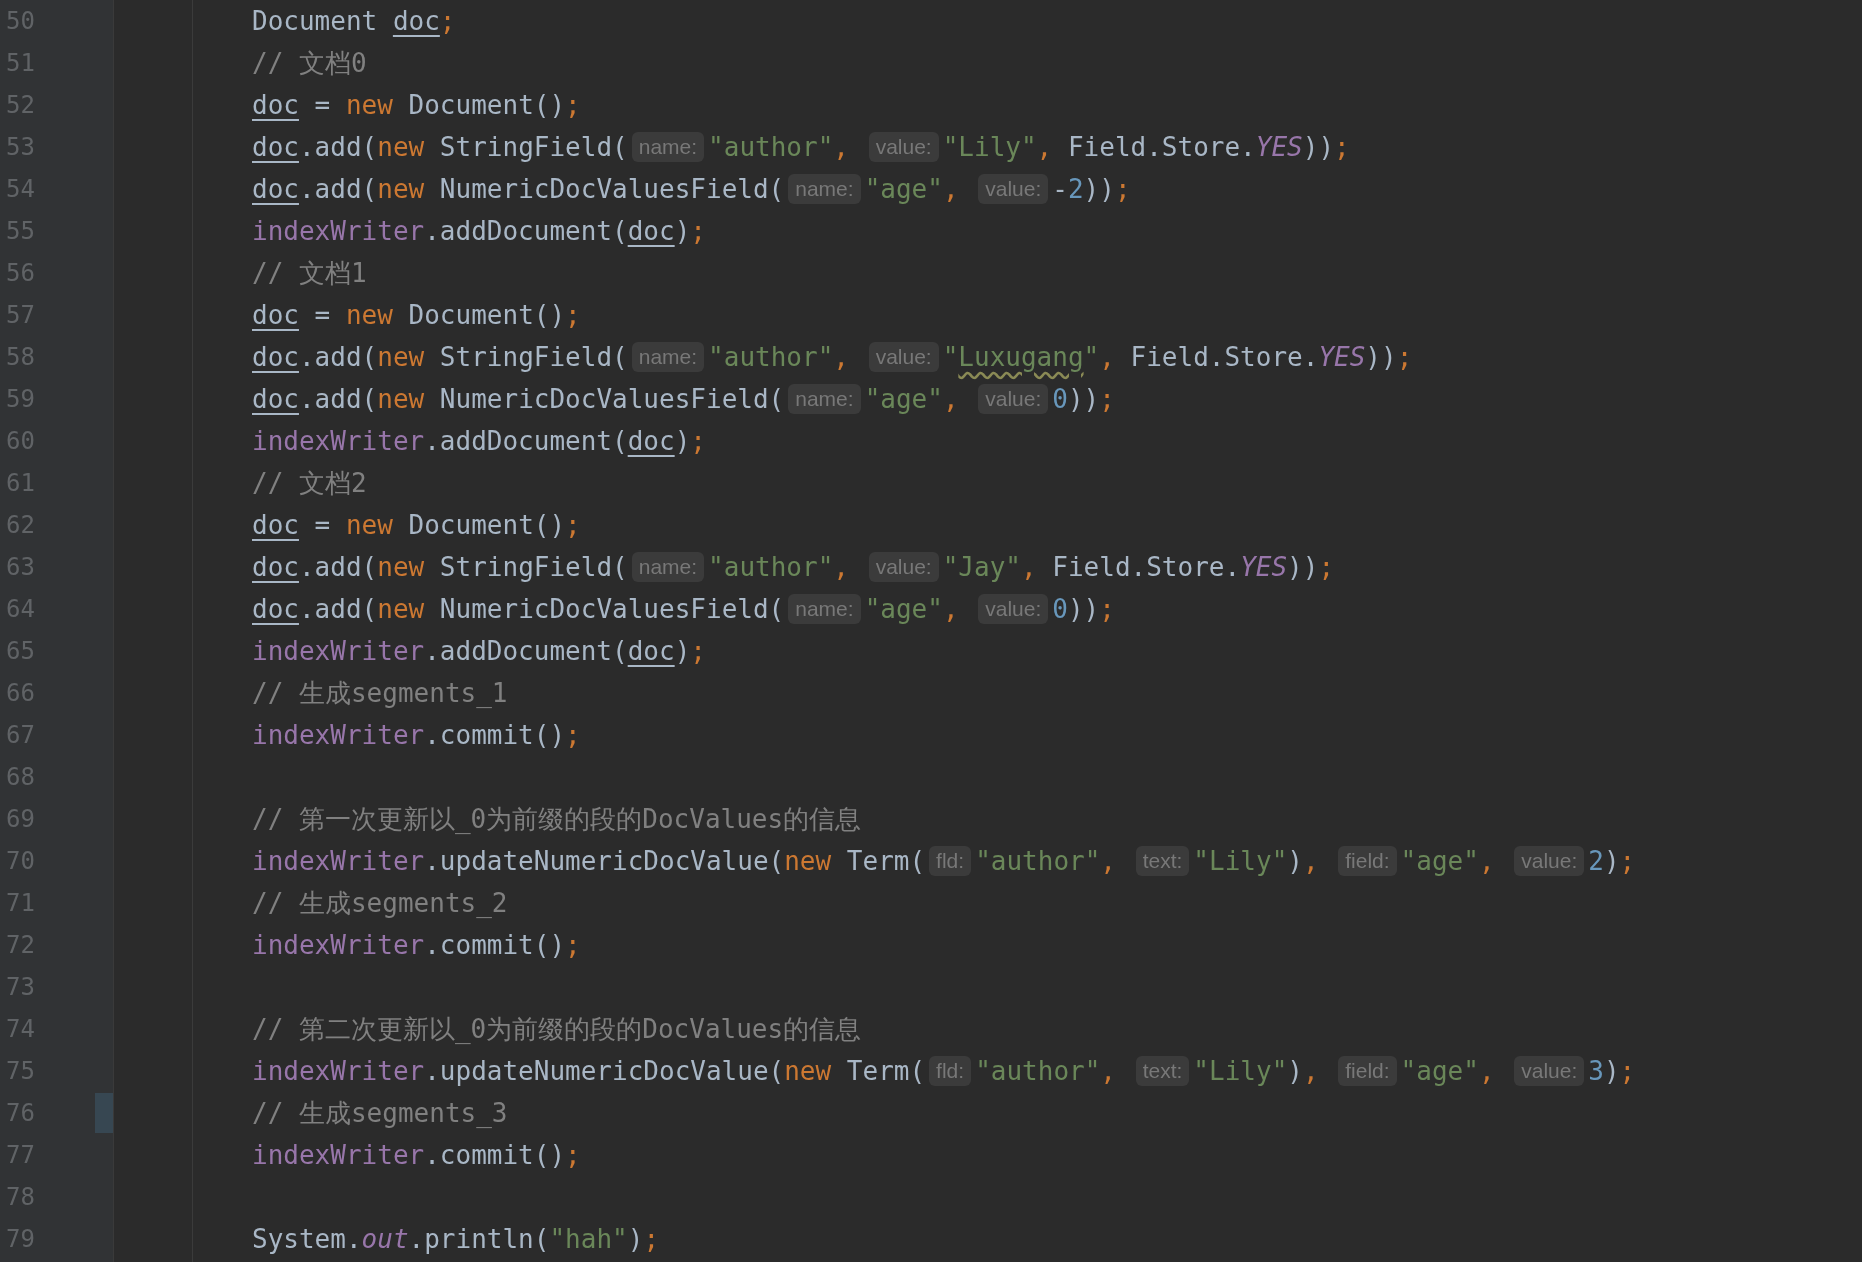 The image size is (1862, 1262). I want to click on code-text: // 生成segments_1, so click(380, 693).